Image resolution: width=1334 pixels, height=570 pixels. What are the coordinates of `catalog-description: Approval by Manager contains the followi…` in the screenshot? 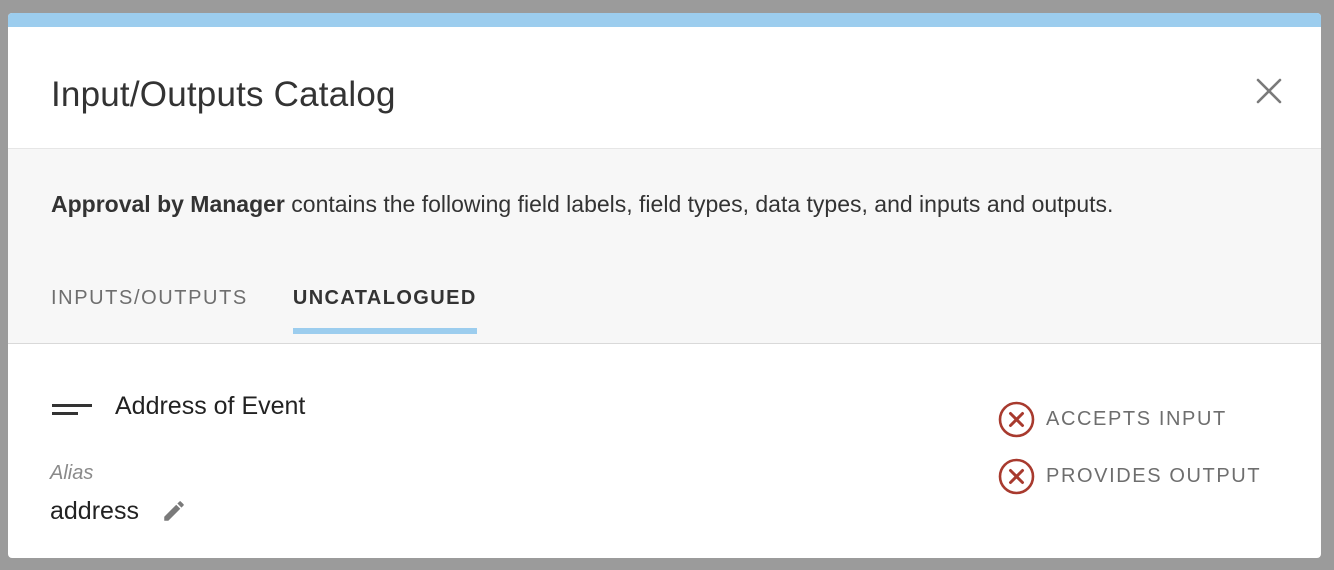 It's located at (582, 204).